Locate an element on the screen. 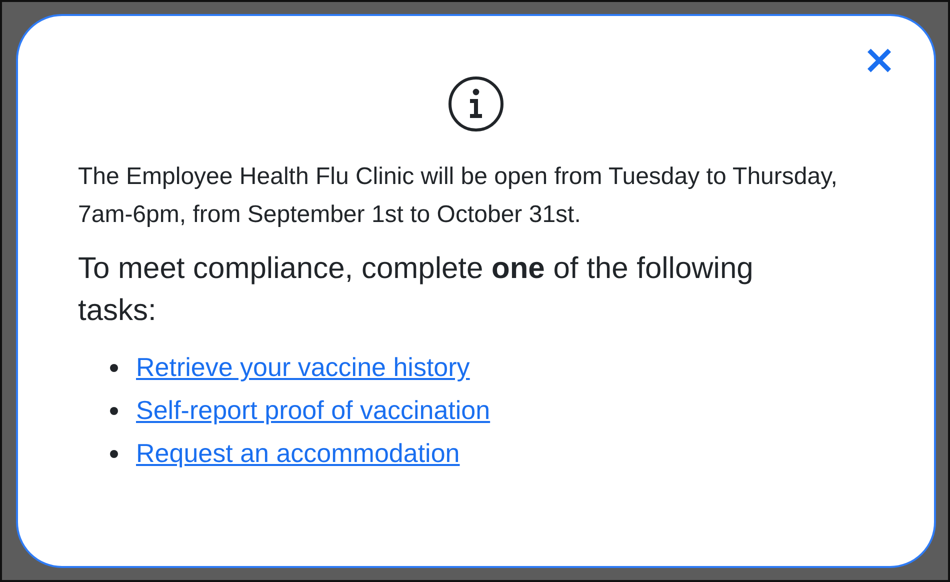 This screenshot has height=582, width=950. task-link: Self-report proof of vaccination is located at coordinates (313, 410).